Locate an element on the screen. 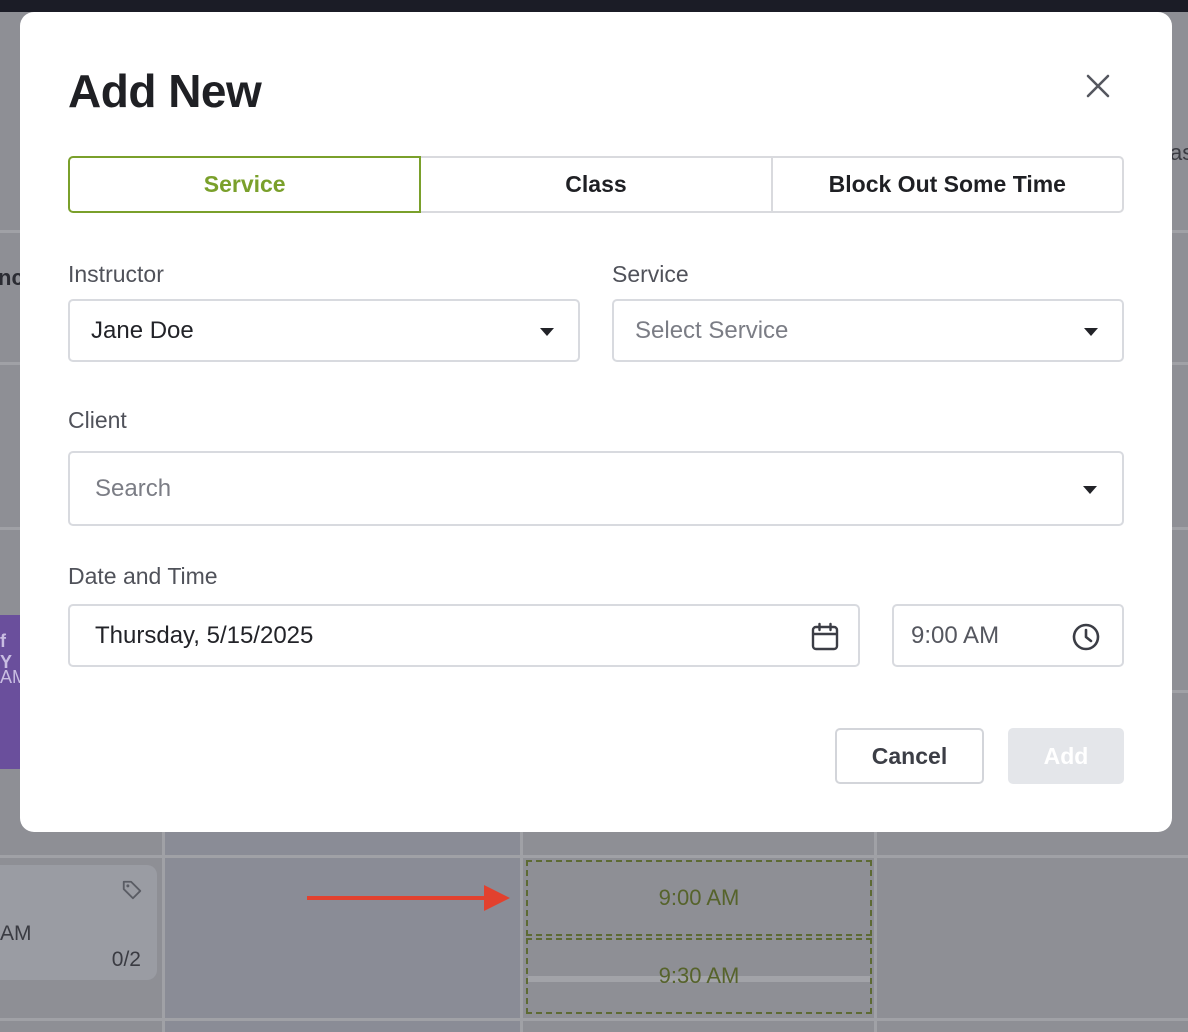 The width and height of the screenshot is (1188, 1032). class-capacity: 0/2 is located at coordinates (126, 959).